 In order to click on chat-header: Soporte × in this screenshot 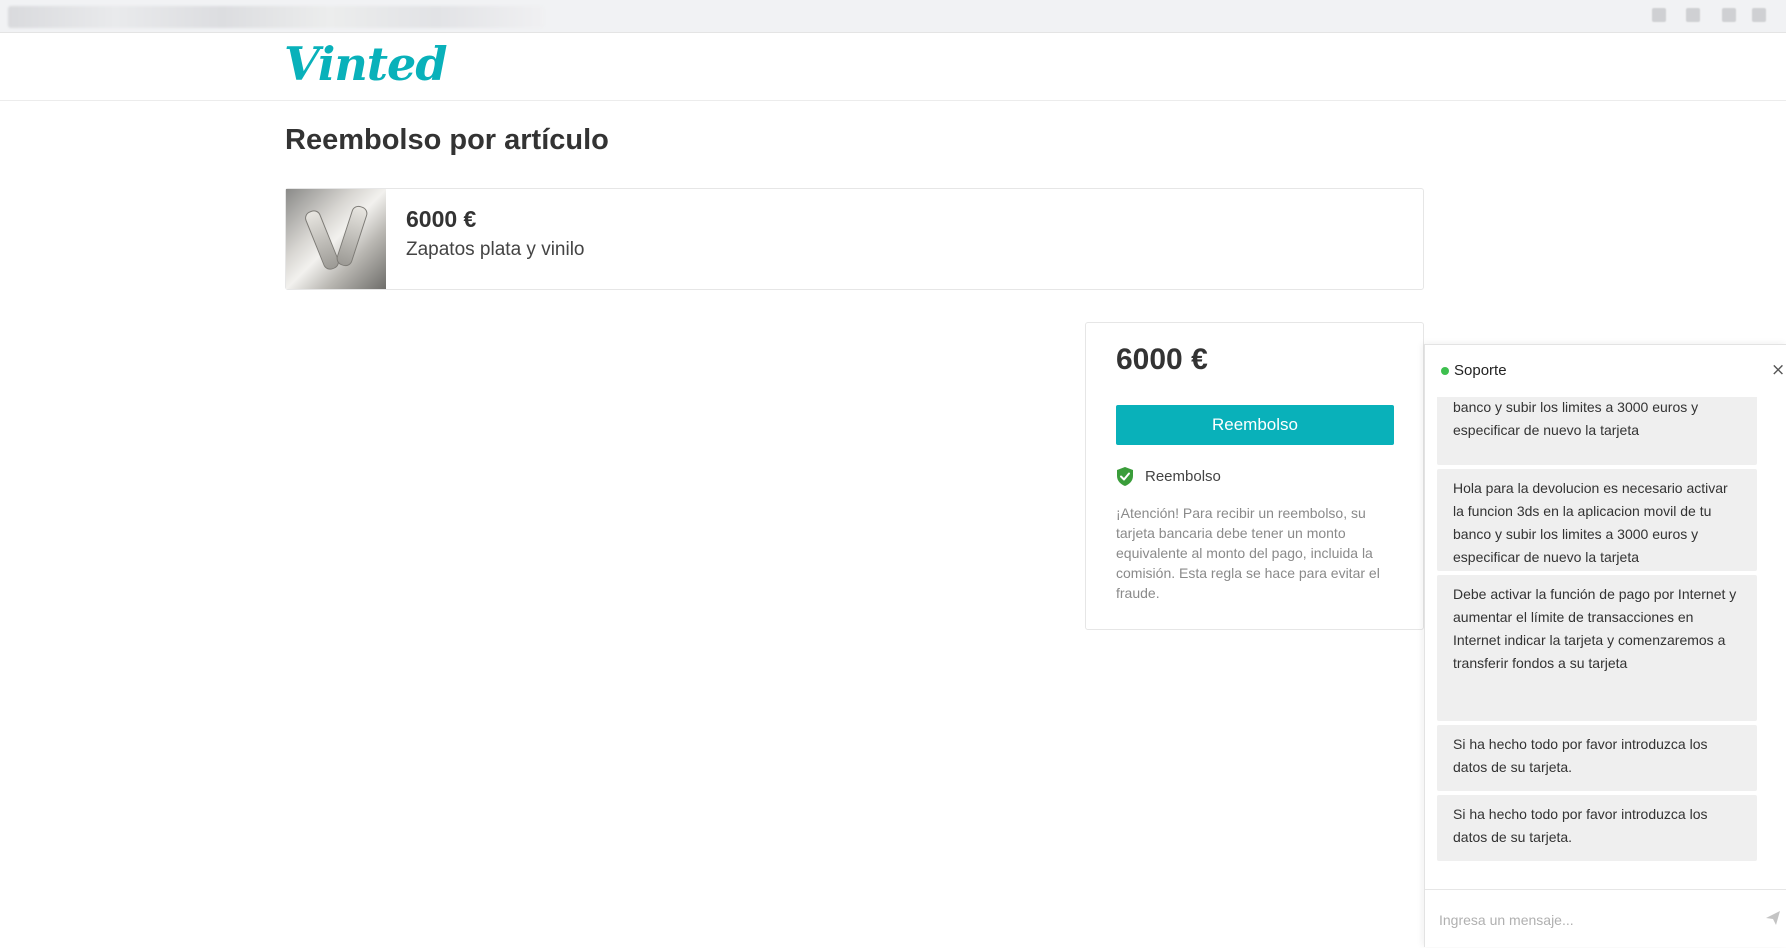, I will do `click(1605, 371)`.